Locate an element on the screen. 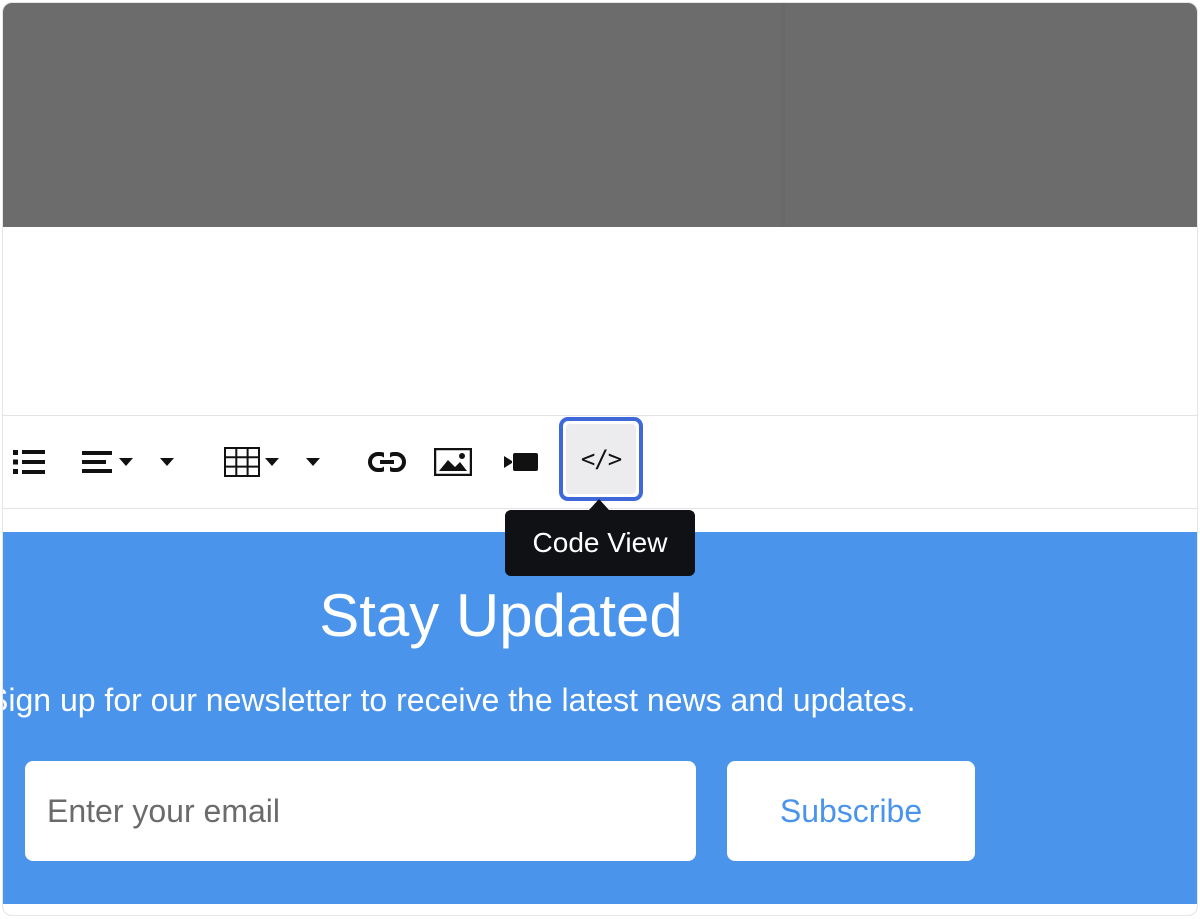  more-dropdown-button is located at coordinates (167, 462).